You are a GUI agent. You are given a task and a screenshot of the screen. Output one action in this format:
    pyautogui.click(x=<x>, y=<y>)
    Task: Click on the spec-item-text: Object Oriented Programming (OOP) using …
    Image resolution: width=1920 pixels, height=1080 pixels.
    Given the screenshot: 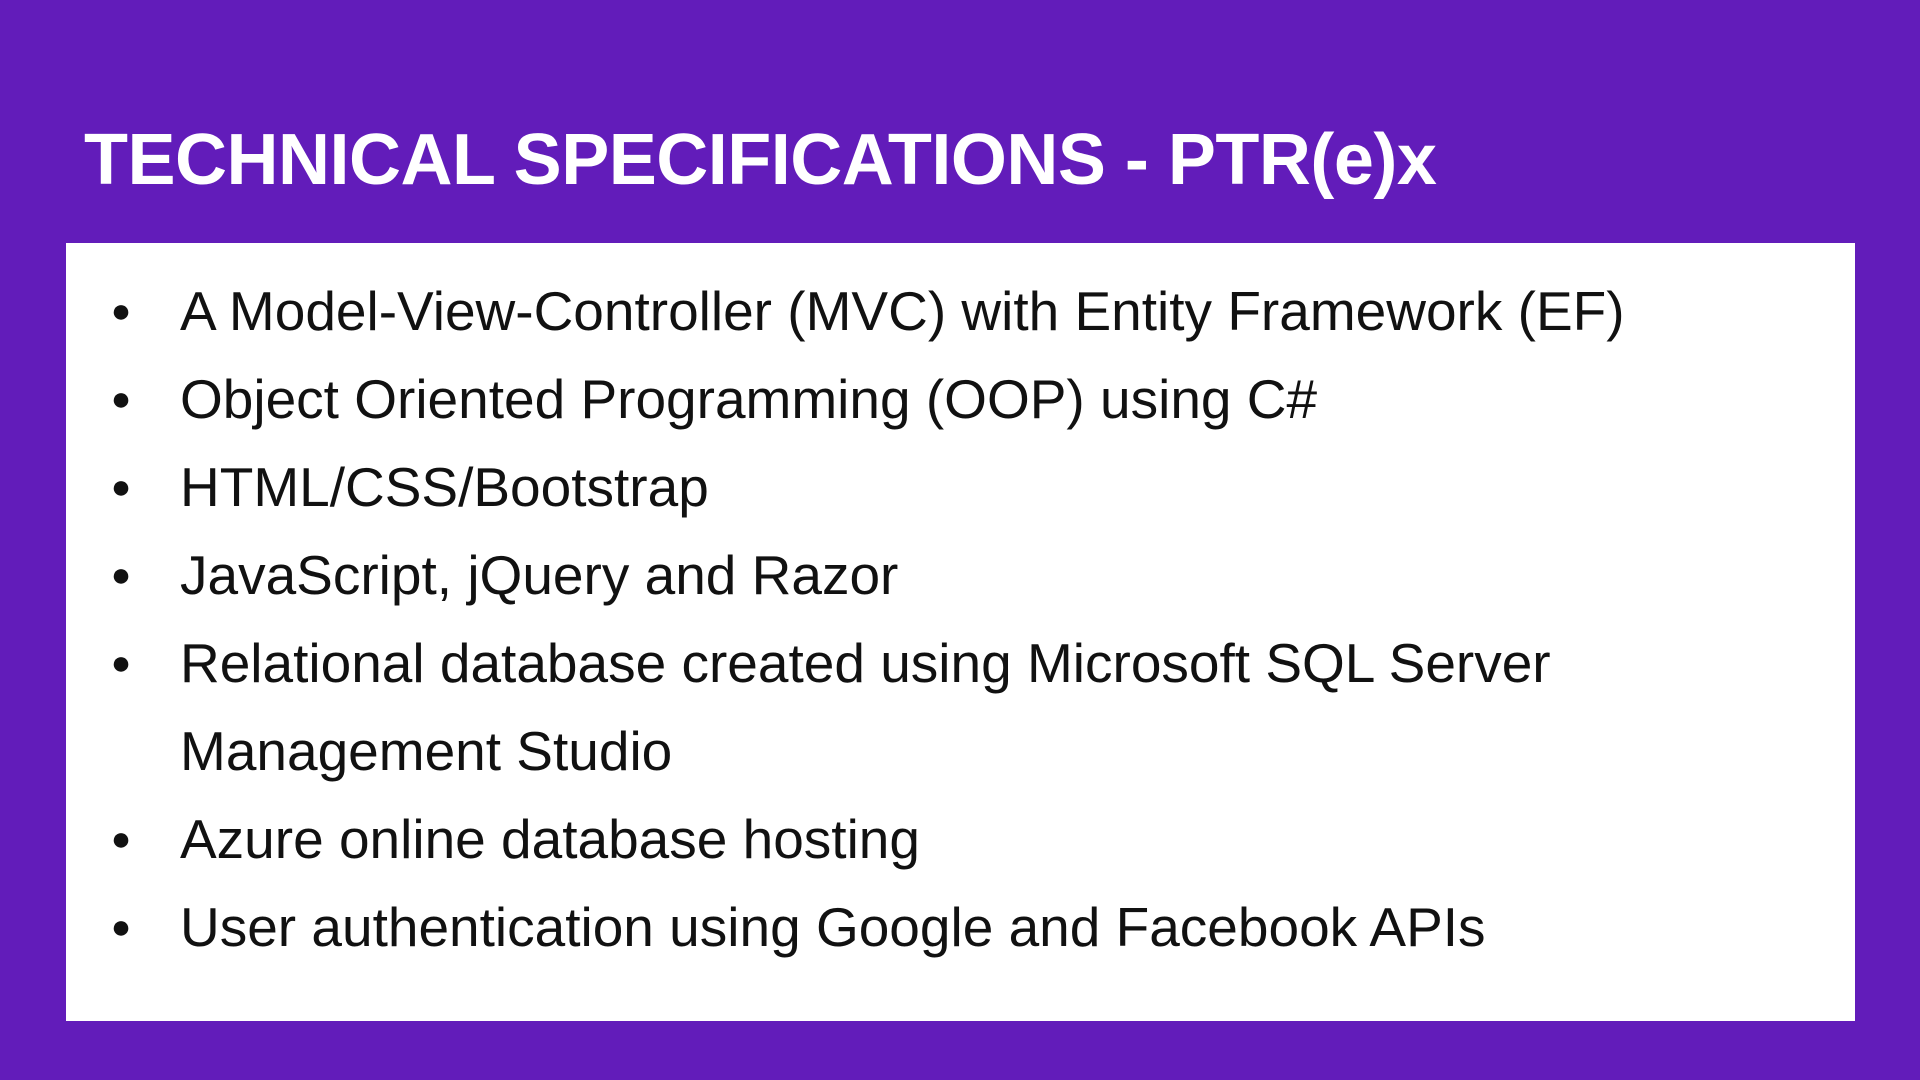 What is the action you would take?
    pyautogui.click(x=749, y=399)
    